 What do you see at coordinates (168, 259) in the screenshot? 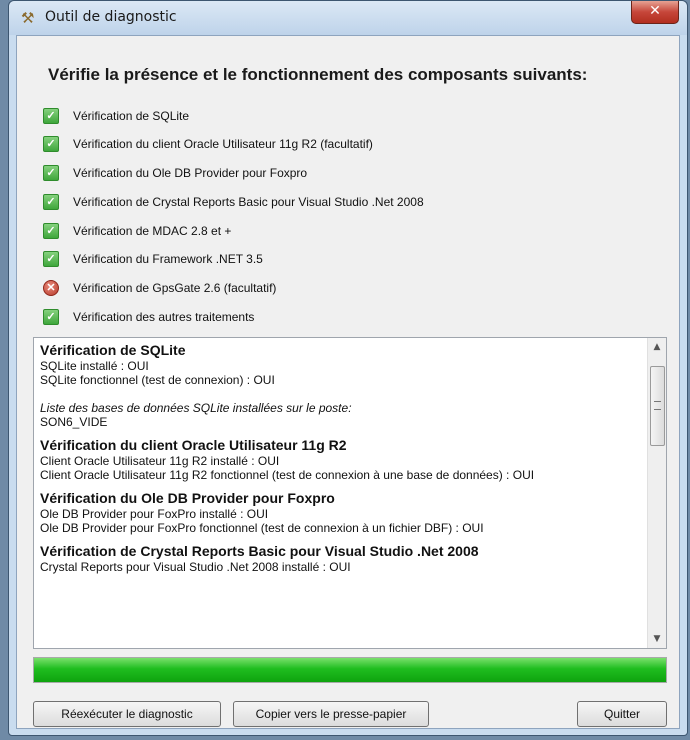
I see `check-item-label: Vérification du Framework .NET 3.5` at bounding box center [168, 259].